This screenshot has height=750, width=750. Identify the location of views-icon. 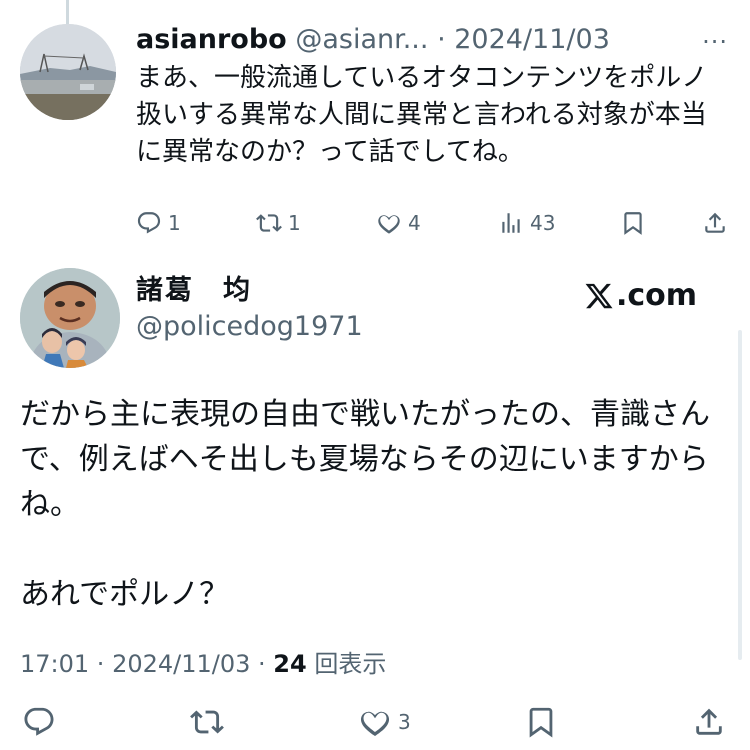
(511, 223).